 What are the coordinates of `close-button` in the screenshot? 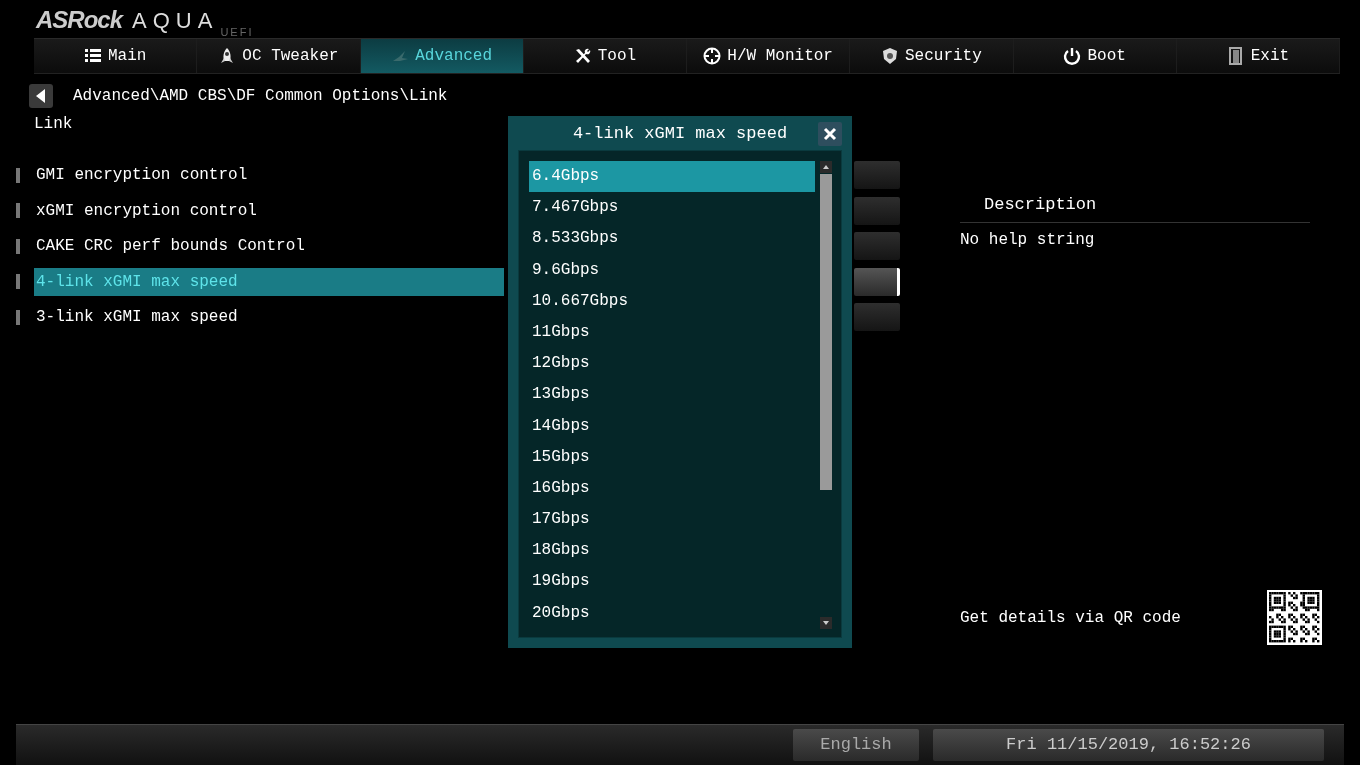 It's located at (830, 134).